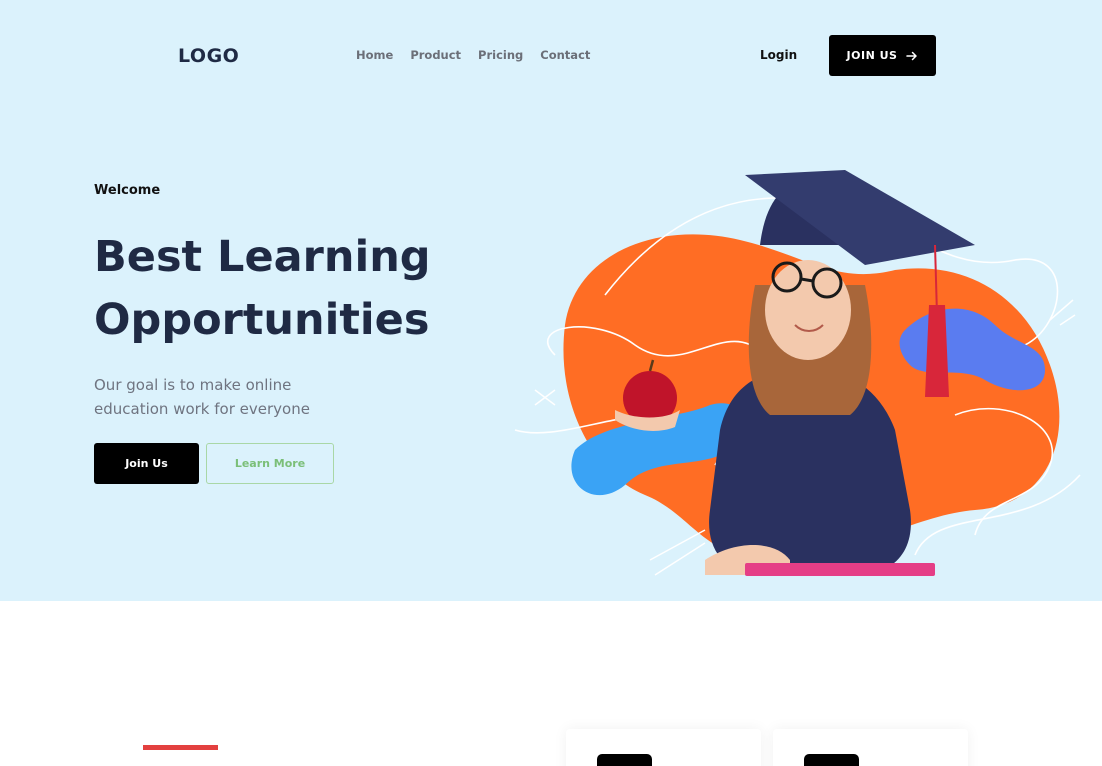 The image size is (1102, 766). Describe the element at coordinates (208, 56) in the screenshot. I see `logo: LOGO` at that location.